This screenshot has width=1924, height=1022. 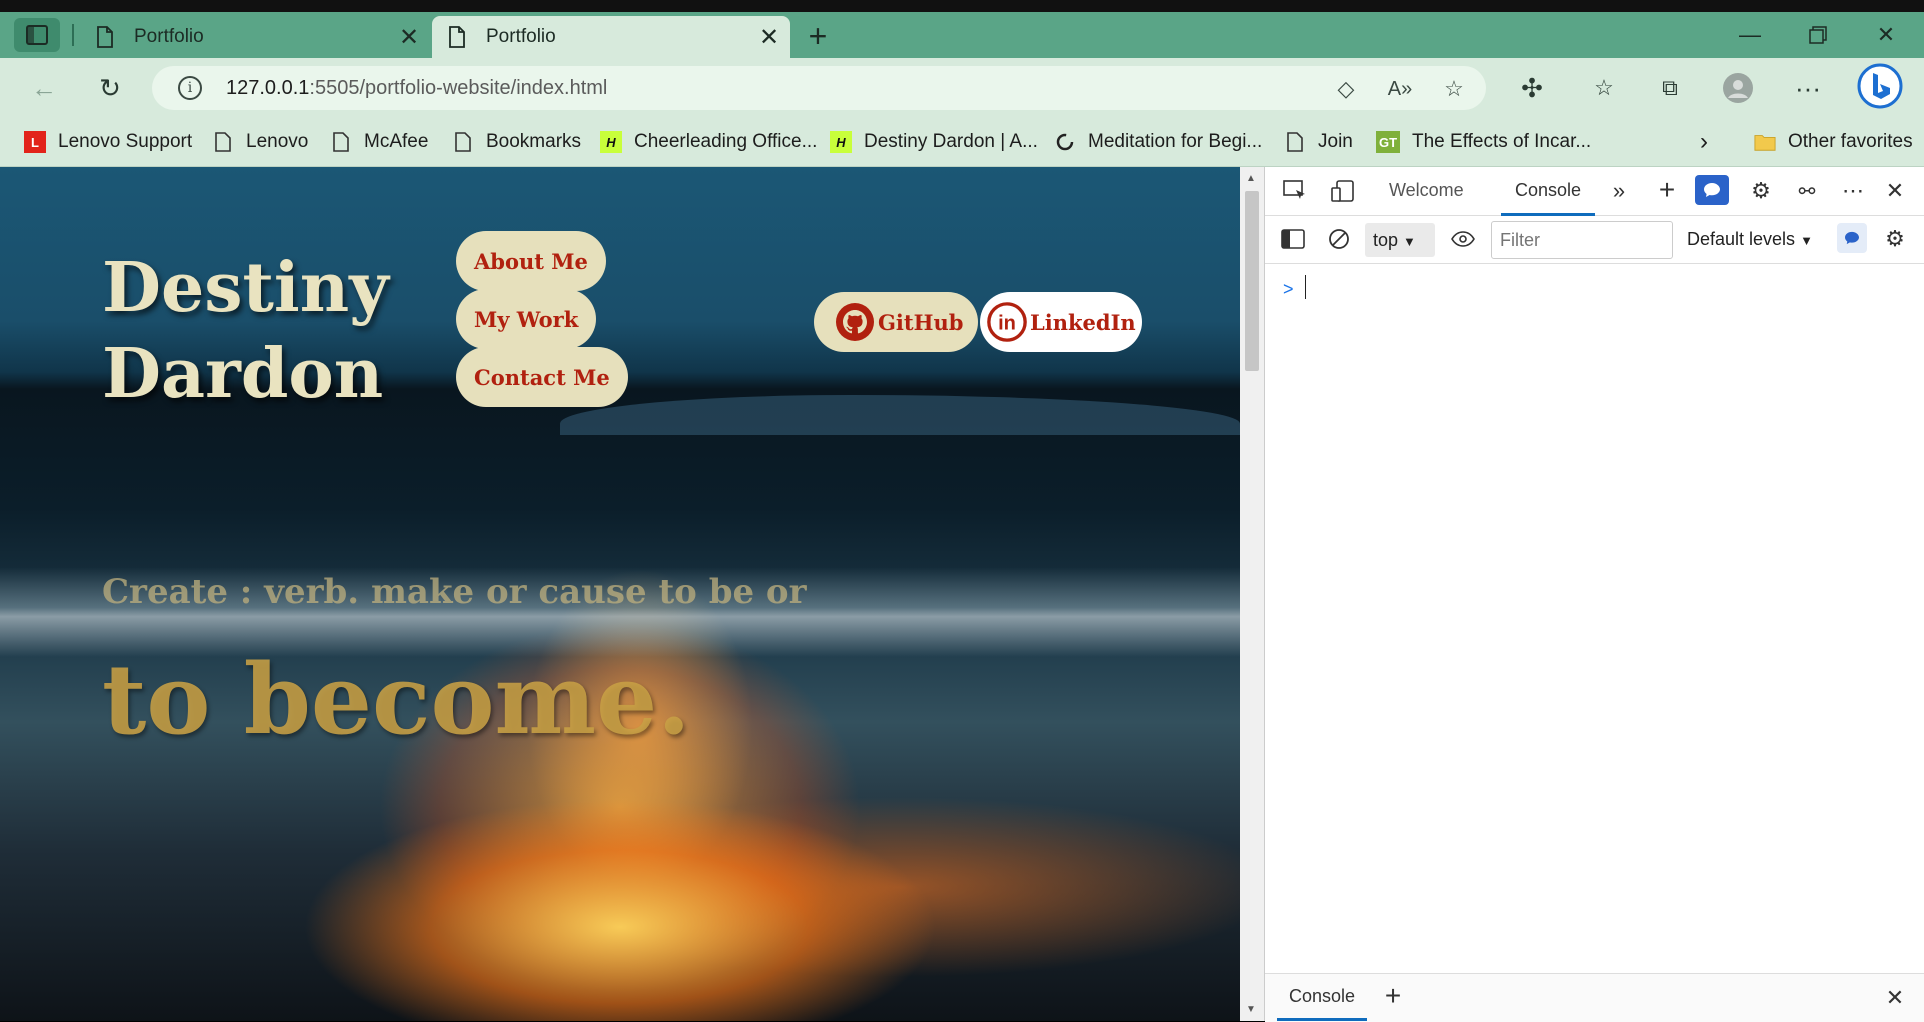 I want to click on close-drawer-icon: ✕, so click(x=1895, y=998).